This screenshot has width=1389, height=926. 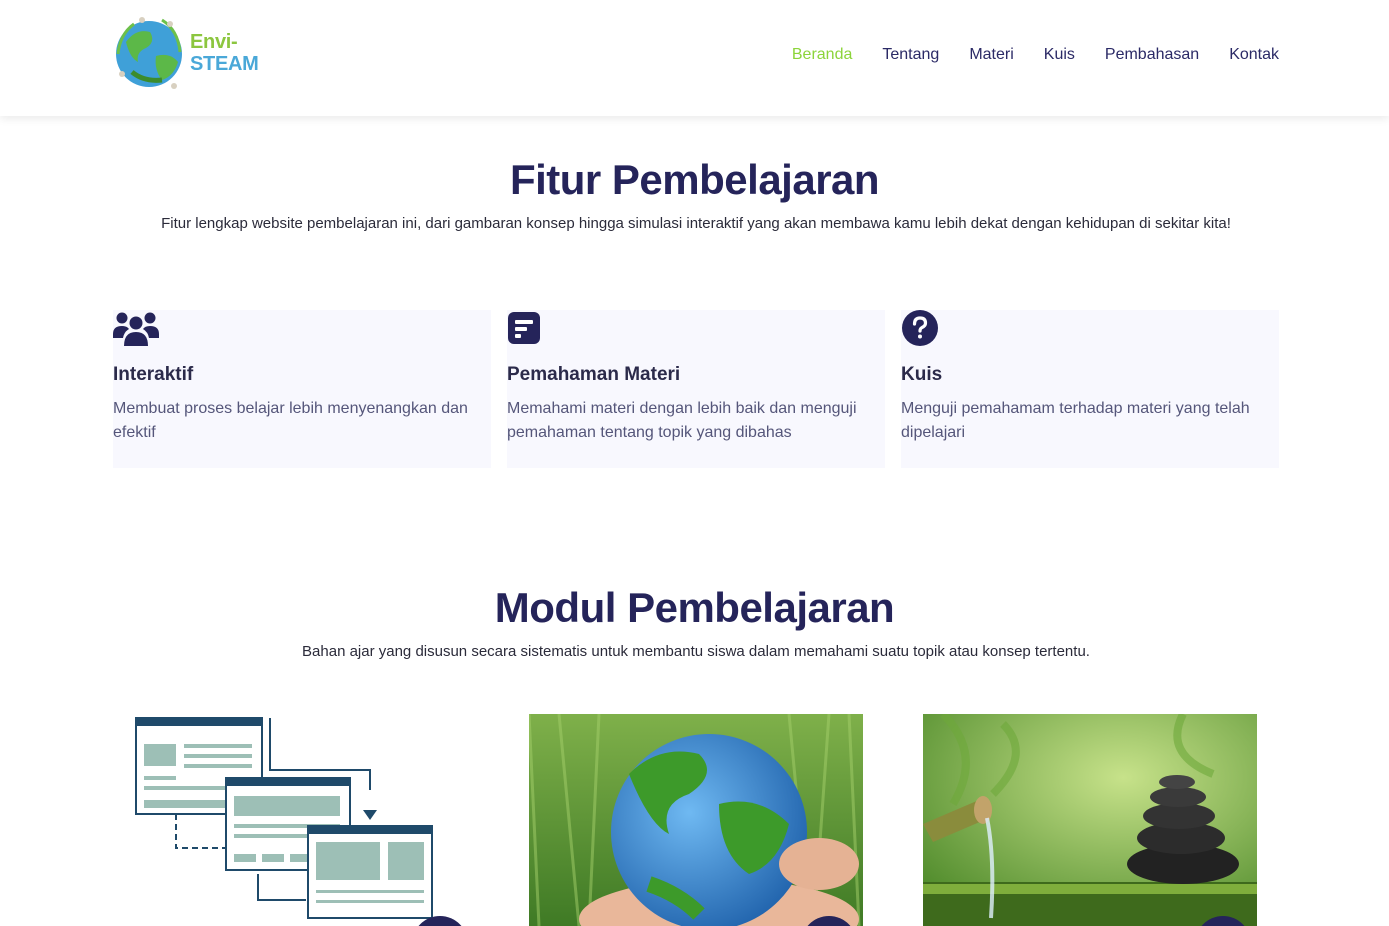 I want to click on logo-wordmark: Envi- STEAM, so click(x=224, y=53).